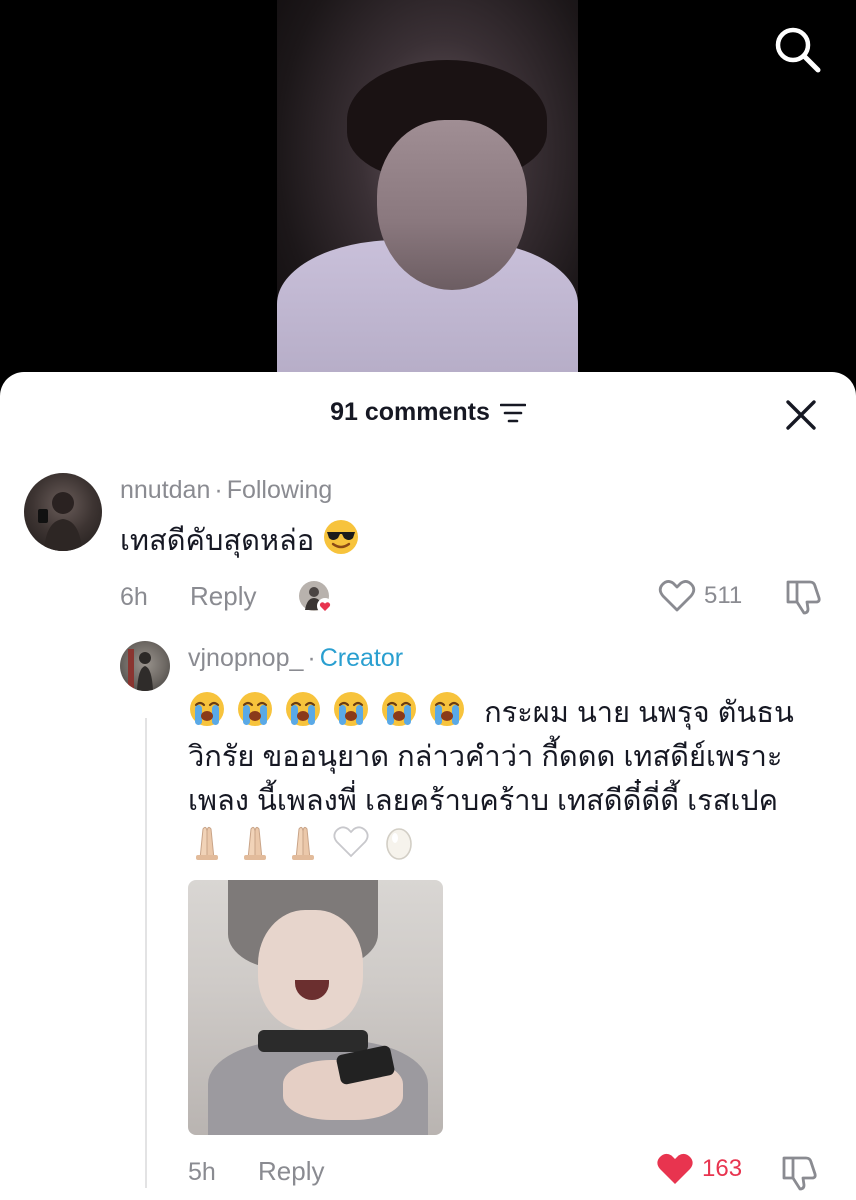 The width and height of the screenshot is (856, 1200). Describe the element at coordinates (146, 953) in the screenshot. I see `reply-thread-line` at that location.